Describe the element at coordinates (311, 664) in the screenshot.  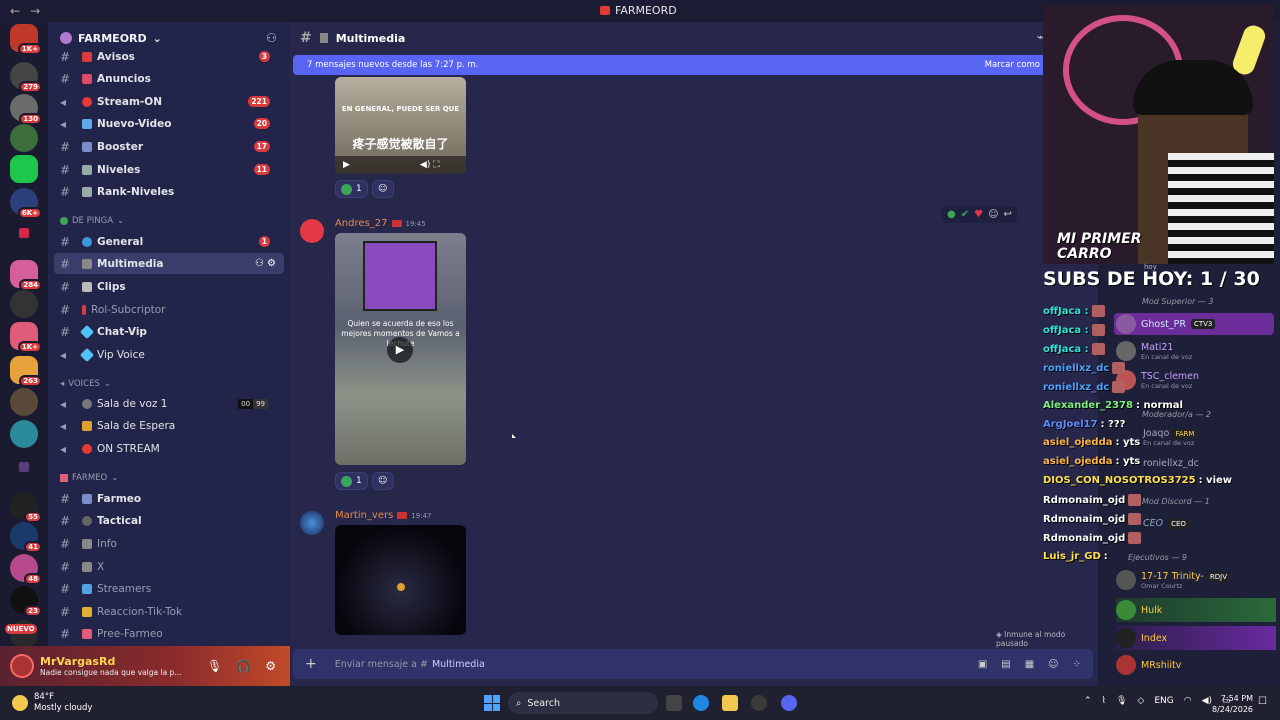
I see `plus-icon: +` at that location.